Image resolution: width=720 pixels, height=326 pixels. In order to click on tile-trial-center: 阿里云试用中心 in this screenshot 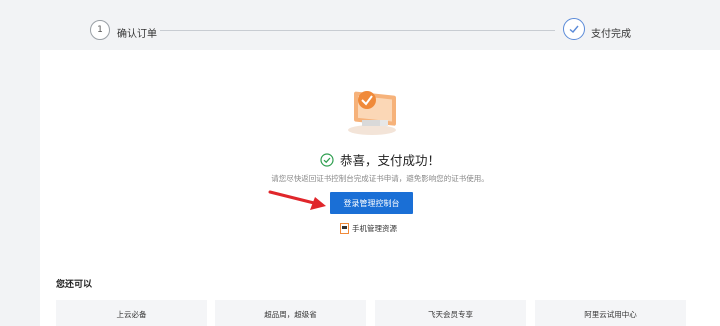, I will do `click(610, 313)`.